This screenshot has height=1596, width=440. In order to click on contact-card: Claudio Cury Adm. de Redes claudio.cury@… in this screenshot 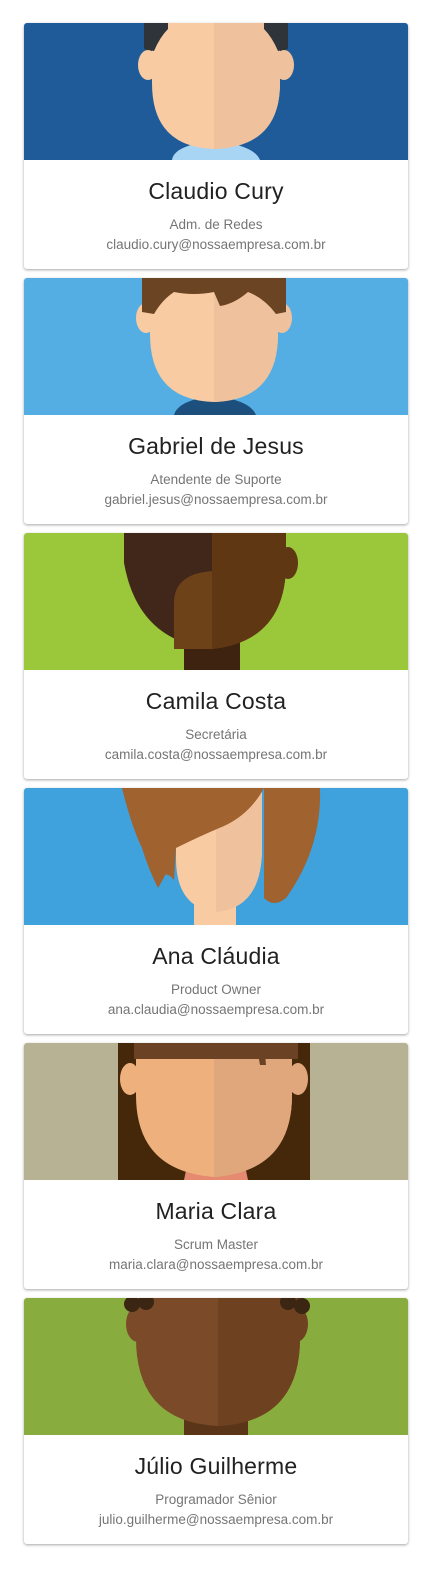, I will do `click(216, 146)`.